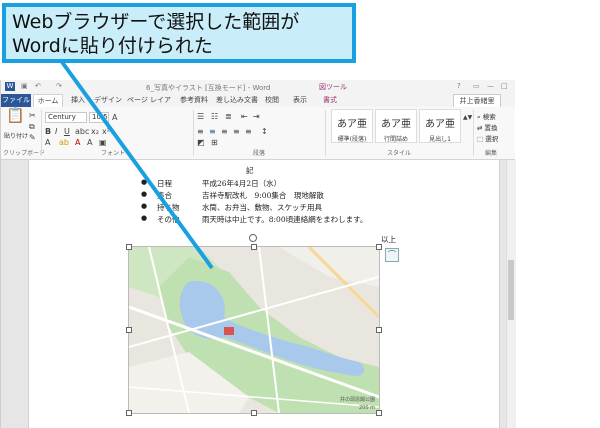  I want to click on callout-box: Webブラウザーで選択した範囲が Wordに貼り付けられた, so click(179, 33).